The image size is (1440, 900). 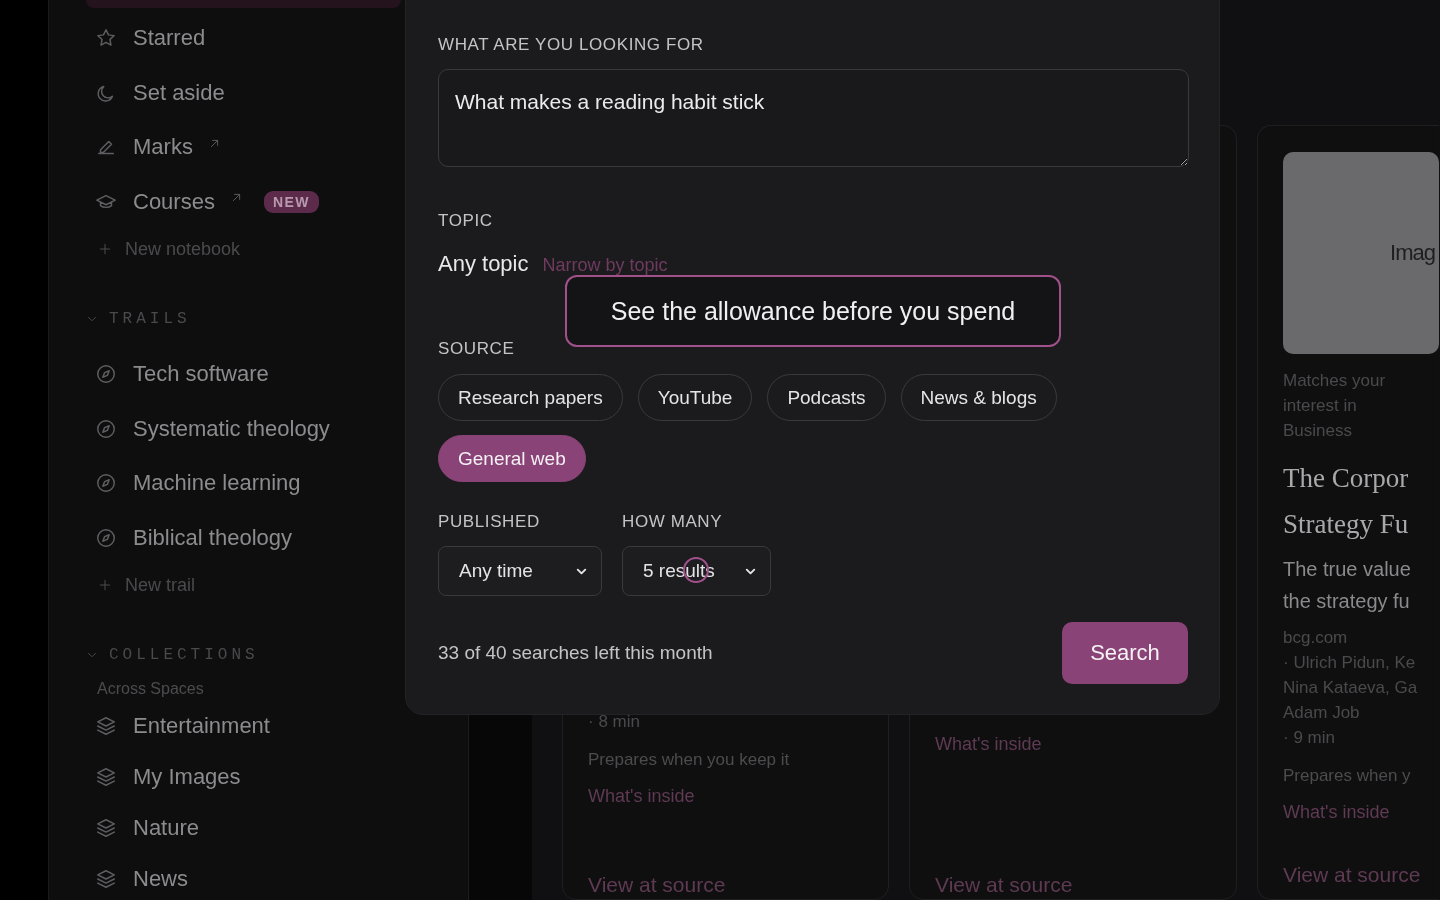 What do you see at coordinates (512, 458) in the screenshot?
I see `source-chip: General web` at bounding box center [512, 458].